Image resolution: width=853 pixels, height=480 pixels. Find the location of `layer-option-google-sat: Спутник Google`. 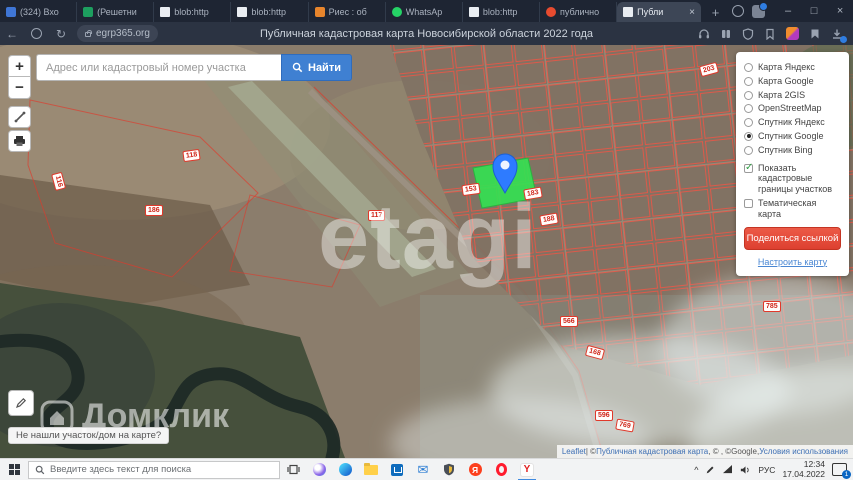

layer-option-google-sat: Спутник Google is located at coordinates (792, 136).